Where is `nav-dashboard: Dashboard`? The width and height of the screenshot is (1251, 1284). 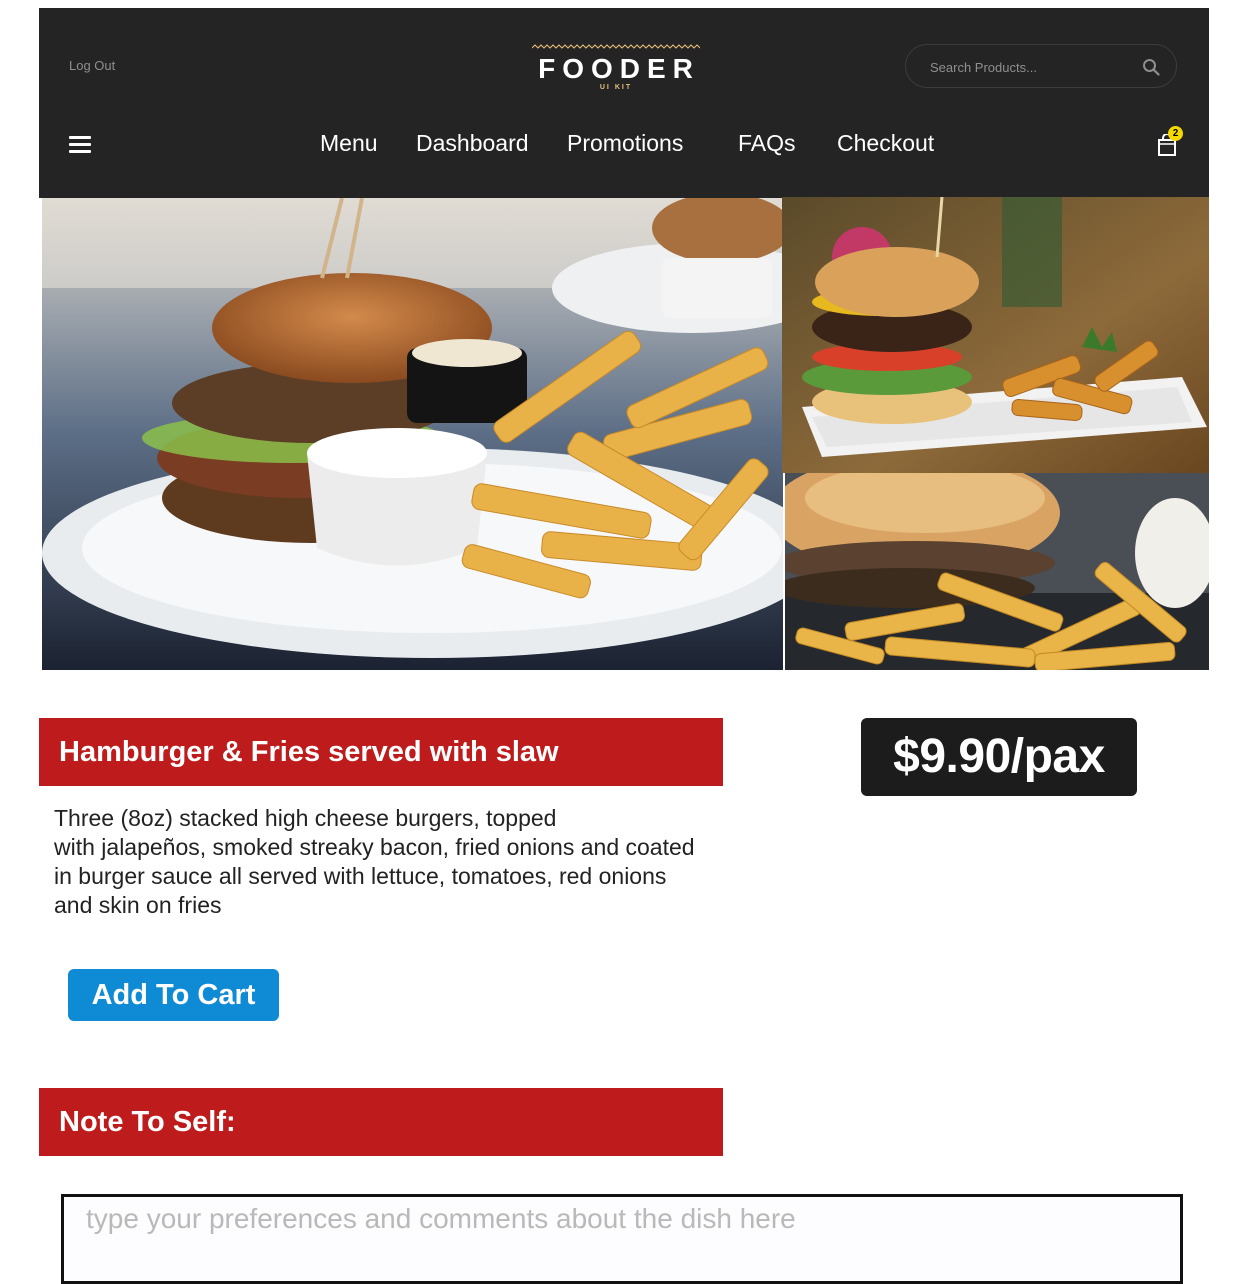
nav-dashboard: Dashboard is located at coordinates (472, 143).